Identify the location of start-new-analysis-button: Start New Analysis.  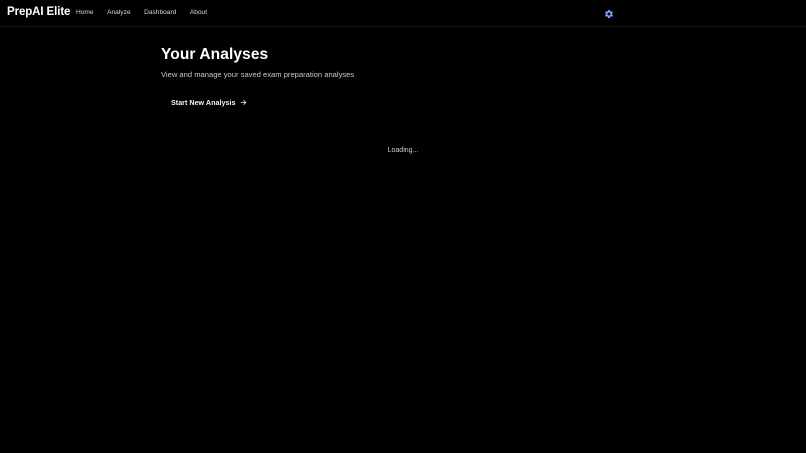
(209, 102).